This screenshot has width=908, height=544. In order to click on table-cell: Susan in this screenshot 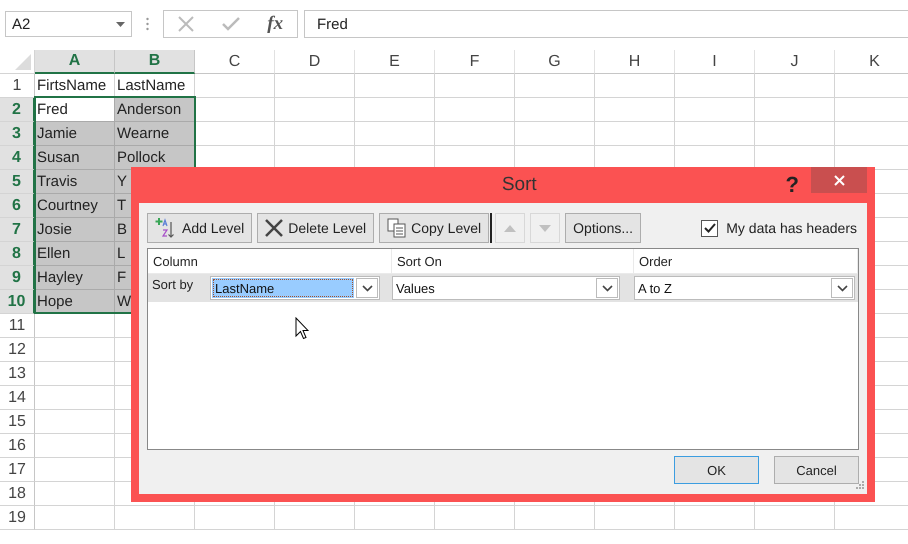, I will do `click(75, 158)`.